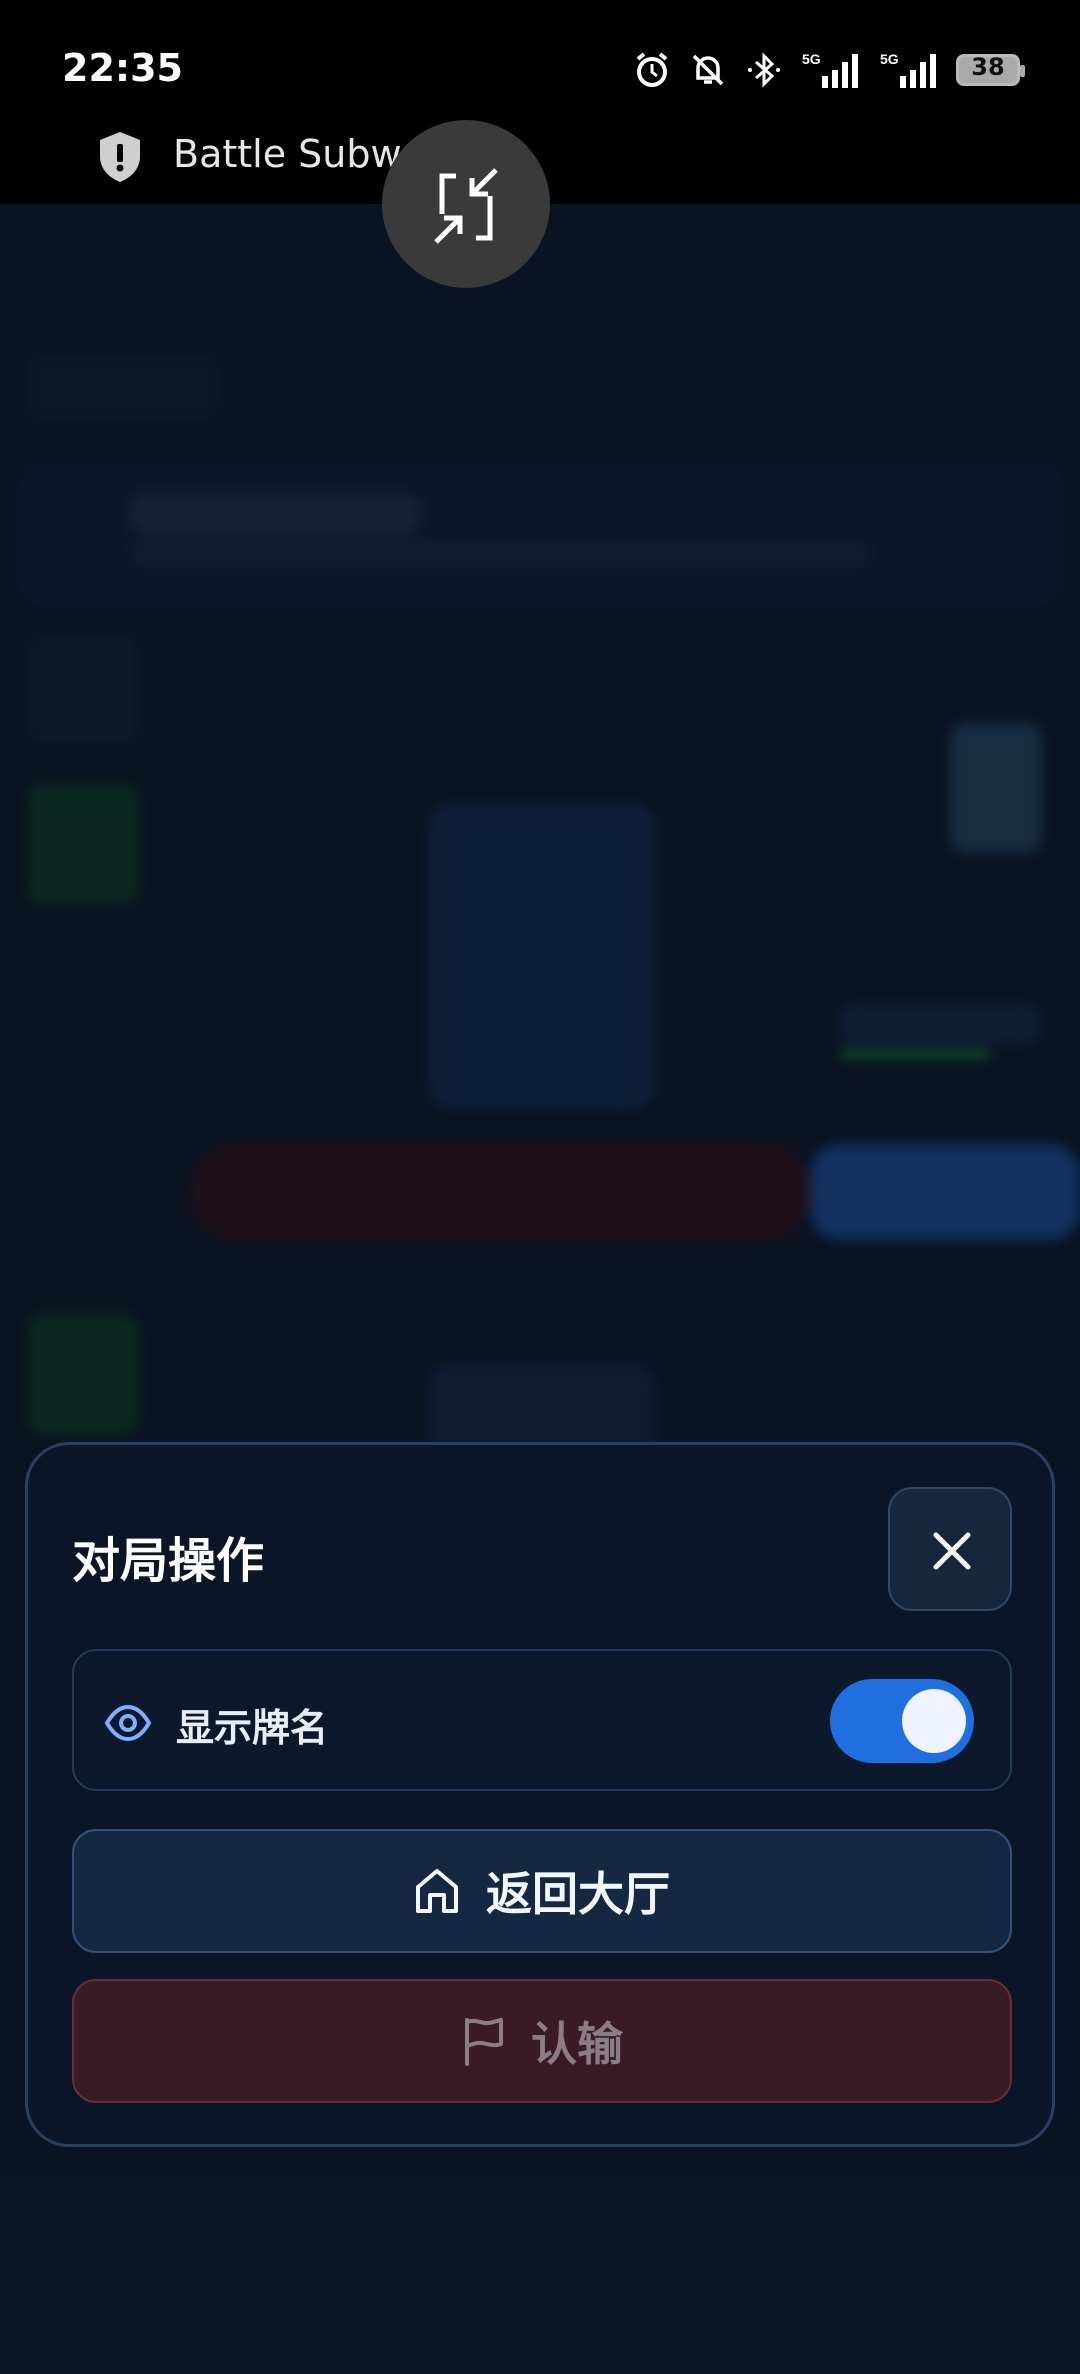 Image resolution: width=1080 pixels, height=2374 pixels. Describe the element at coordinates (120, 157) in the screenshot. I see `shield-icon` at that location.